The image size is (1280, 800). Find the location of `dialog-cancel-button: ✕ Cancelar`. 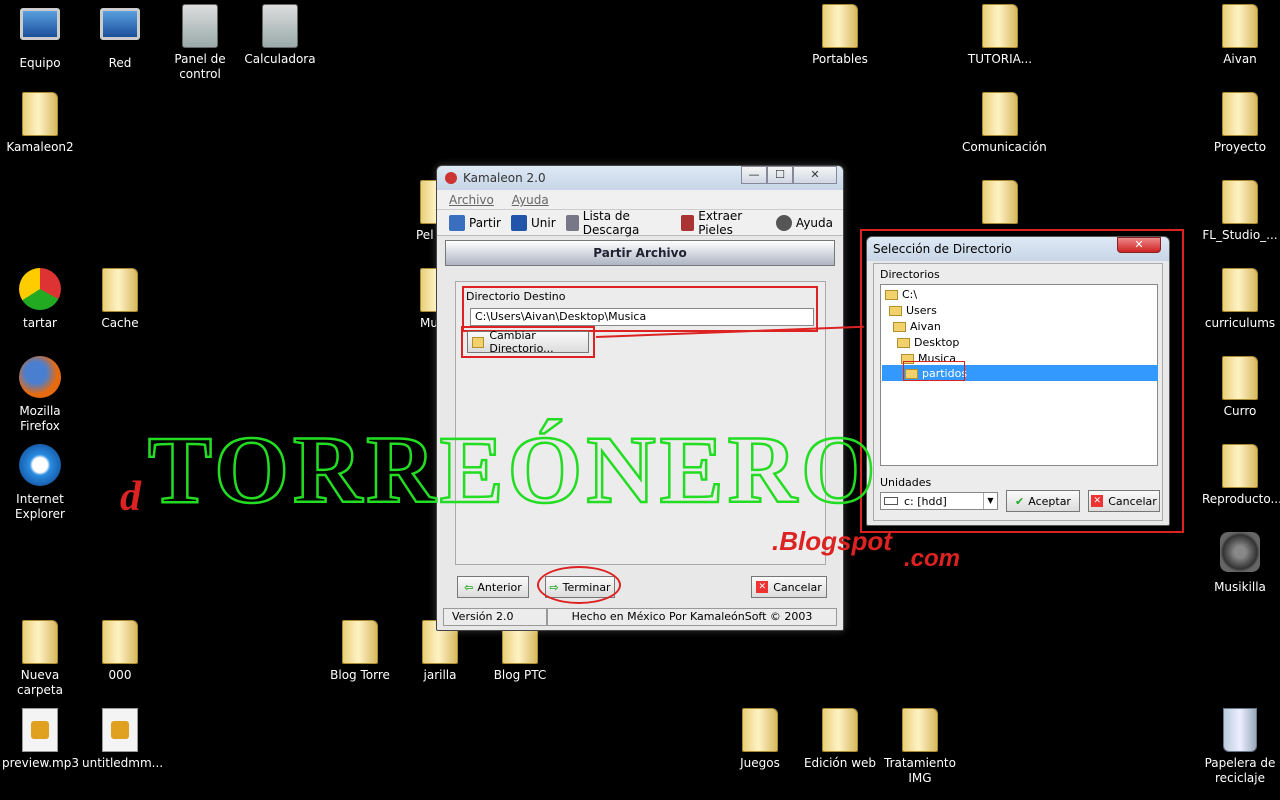

dialog-cancel-button: ✕ Cancelar is located at coordinates (1124, 501).